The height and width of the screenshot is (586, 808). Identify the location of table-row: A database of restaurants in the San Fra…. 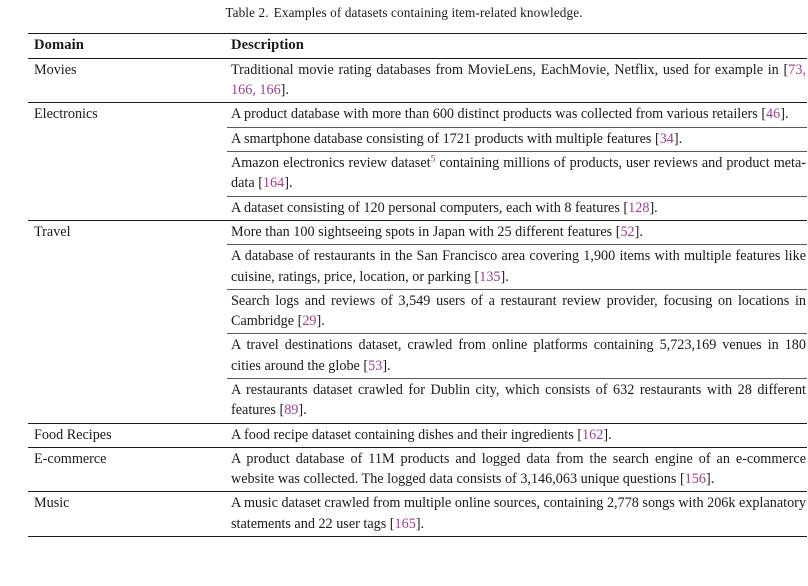
(417, 267).